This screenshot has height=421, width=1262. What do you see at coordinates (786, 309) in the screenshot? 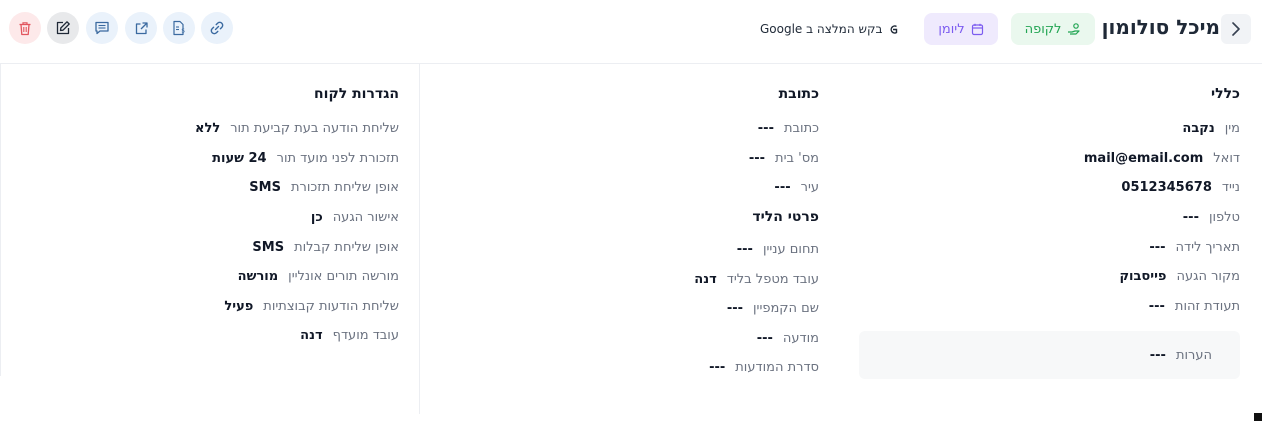
I see `field-label: שם הקמפיין` at bounding box center [786, 309].